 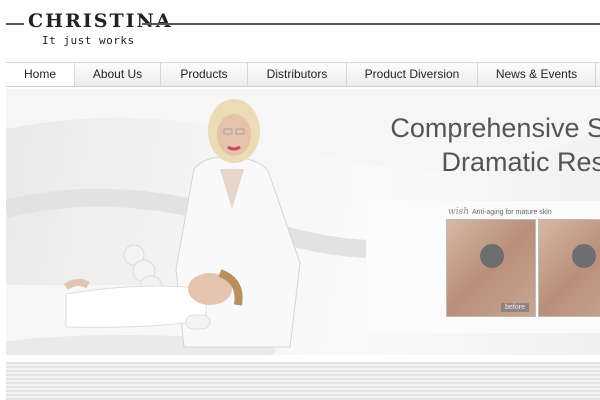 I want to click on after-photo, so click(x=569, y=268).